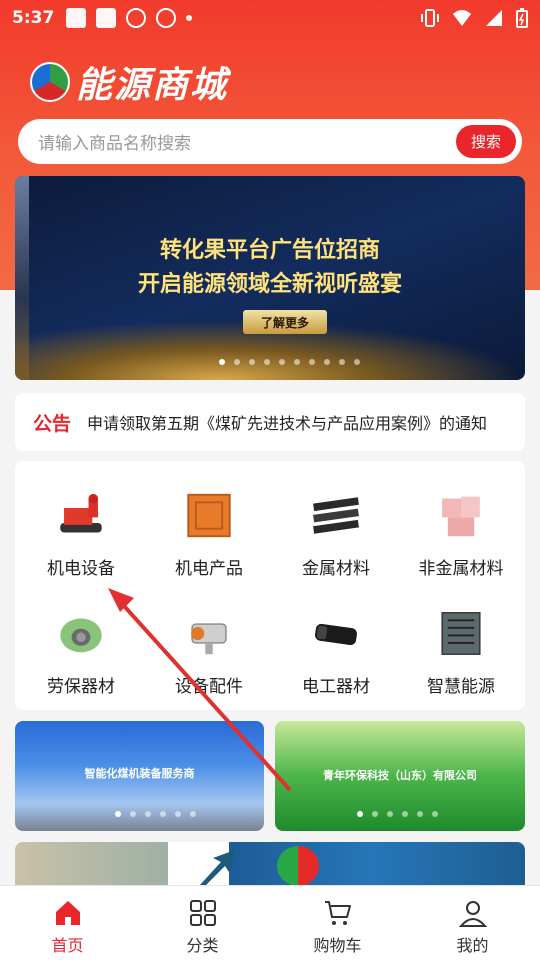  I want to click on tab-label: 我的, so click(472, 945).